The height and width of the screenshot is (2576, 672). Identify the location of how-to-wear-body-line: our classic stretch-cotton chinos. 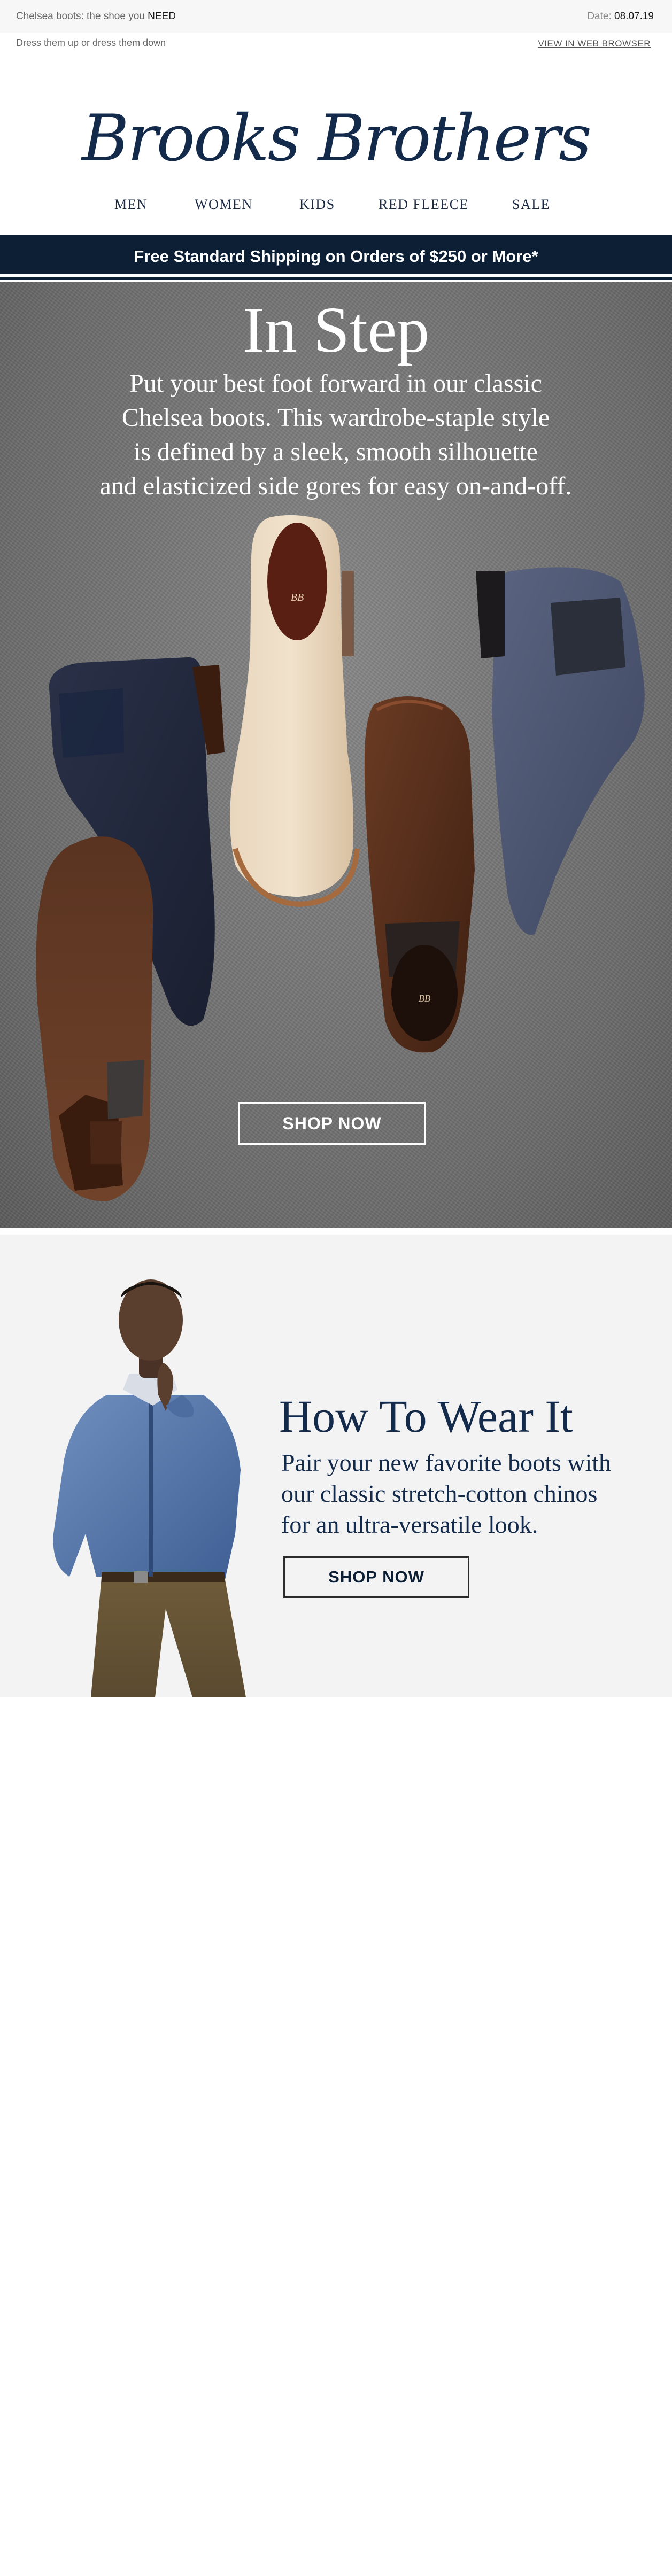
(439, 1493).